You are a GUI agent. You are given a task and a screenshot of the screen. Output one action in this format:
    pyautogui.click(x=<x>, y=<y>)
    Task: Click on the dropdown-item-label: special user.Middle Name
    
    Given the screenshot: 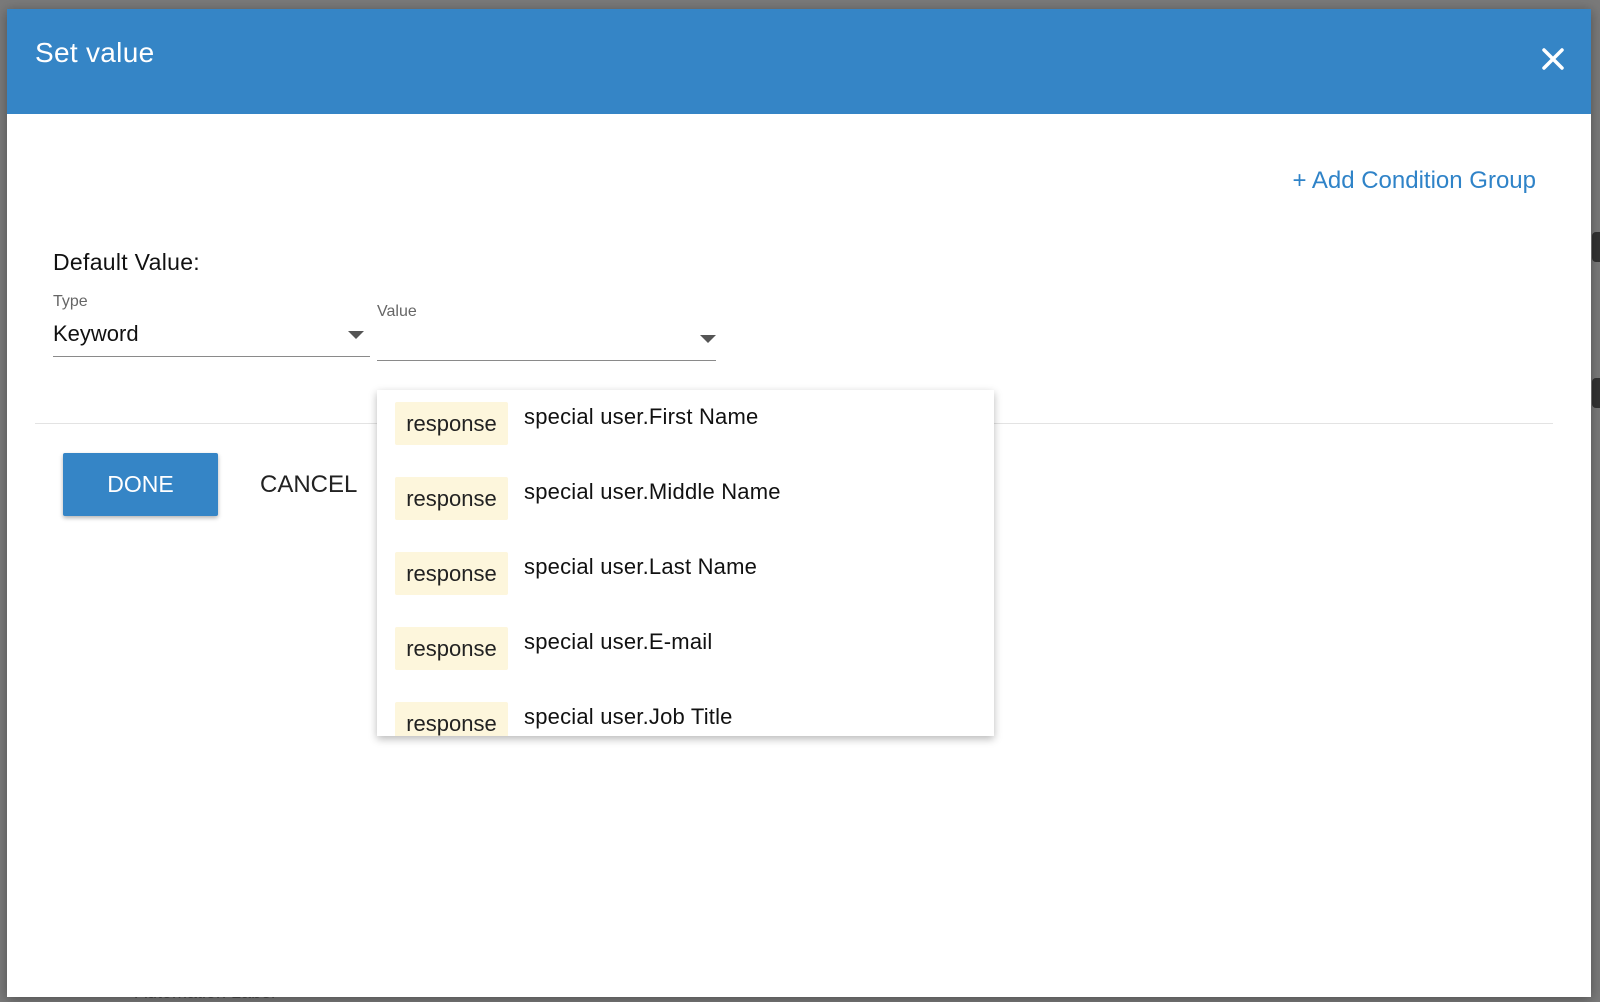 What is the action you would take?
    pyautogui.click(x=652, y=491)
    